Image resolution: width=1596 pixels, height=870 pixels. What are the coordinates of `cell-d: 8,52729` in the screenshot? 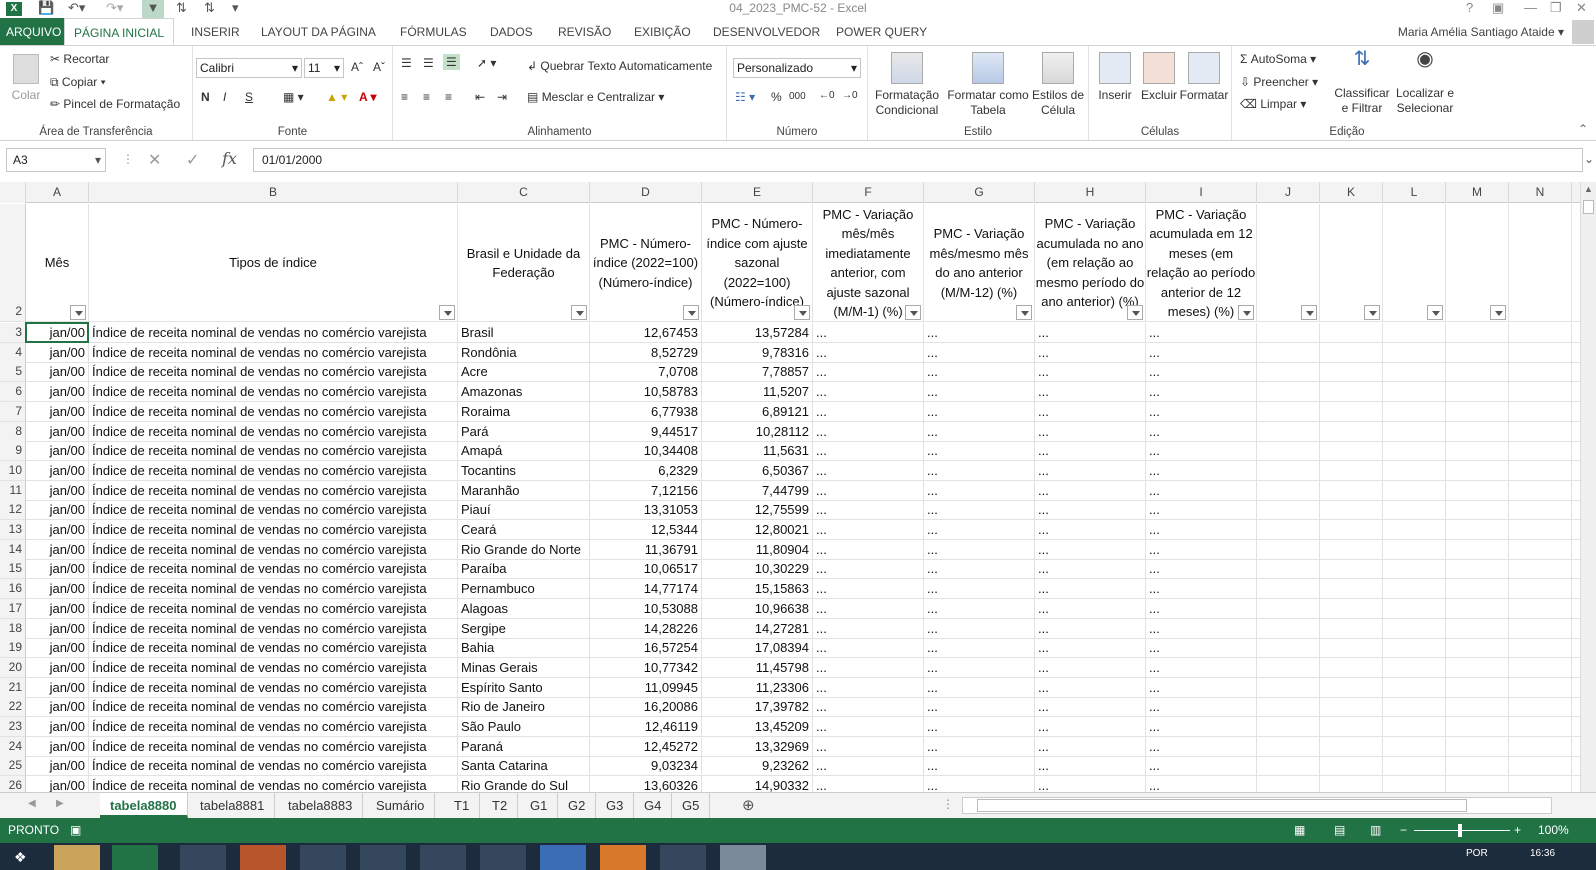 It's located at (646, 352).